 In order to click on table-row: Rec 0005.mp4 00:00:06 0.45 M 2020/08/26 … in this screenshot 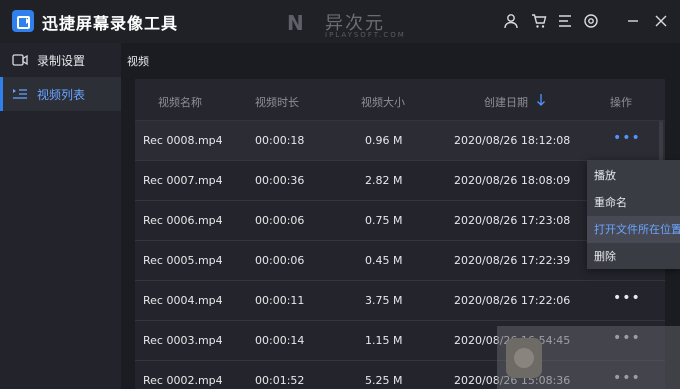, I will do `click(400, 260)`.